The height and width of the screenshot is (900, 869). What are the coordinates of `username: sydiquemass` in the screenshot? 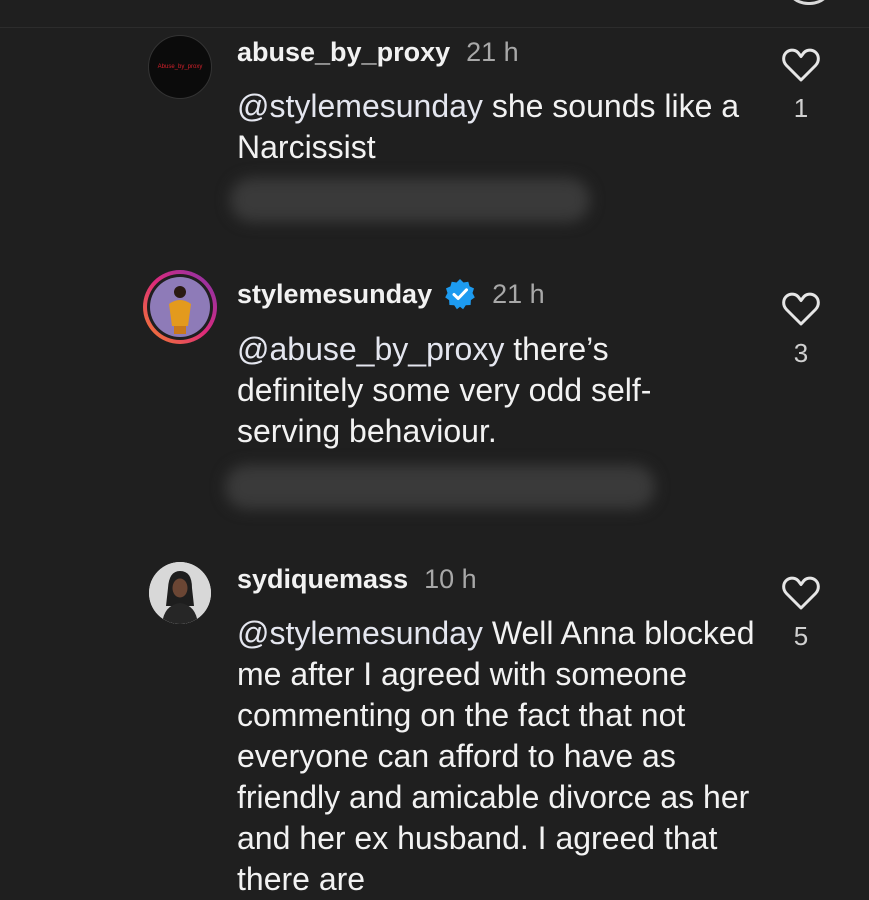 It's located at (322, 579).